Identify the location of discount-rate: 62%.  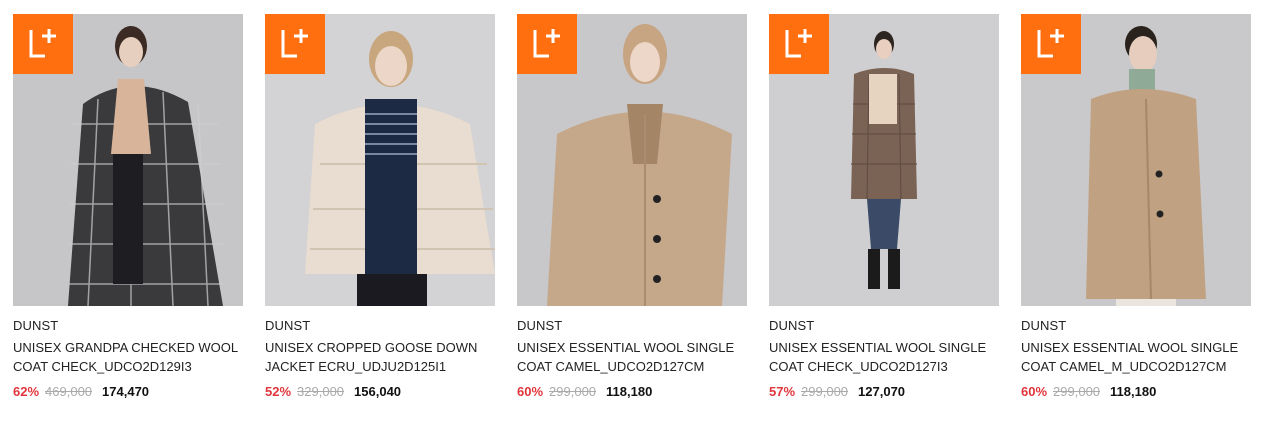
(26, 391).